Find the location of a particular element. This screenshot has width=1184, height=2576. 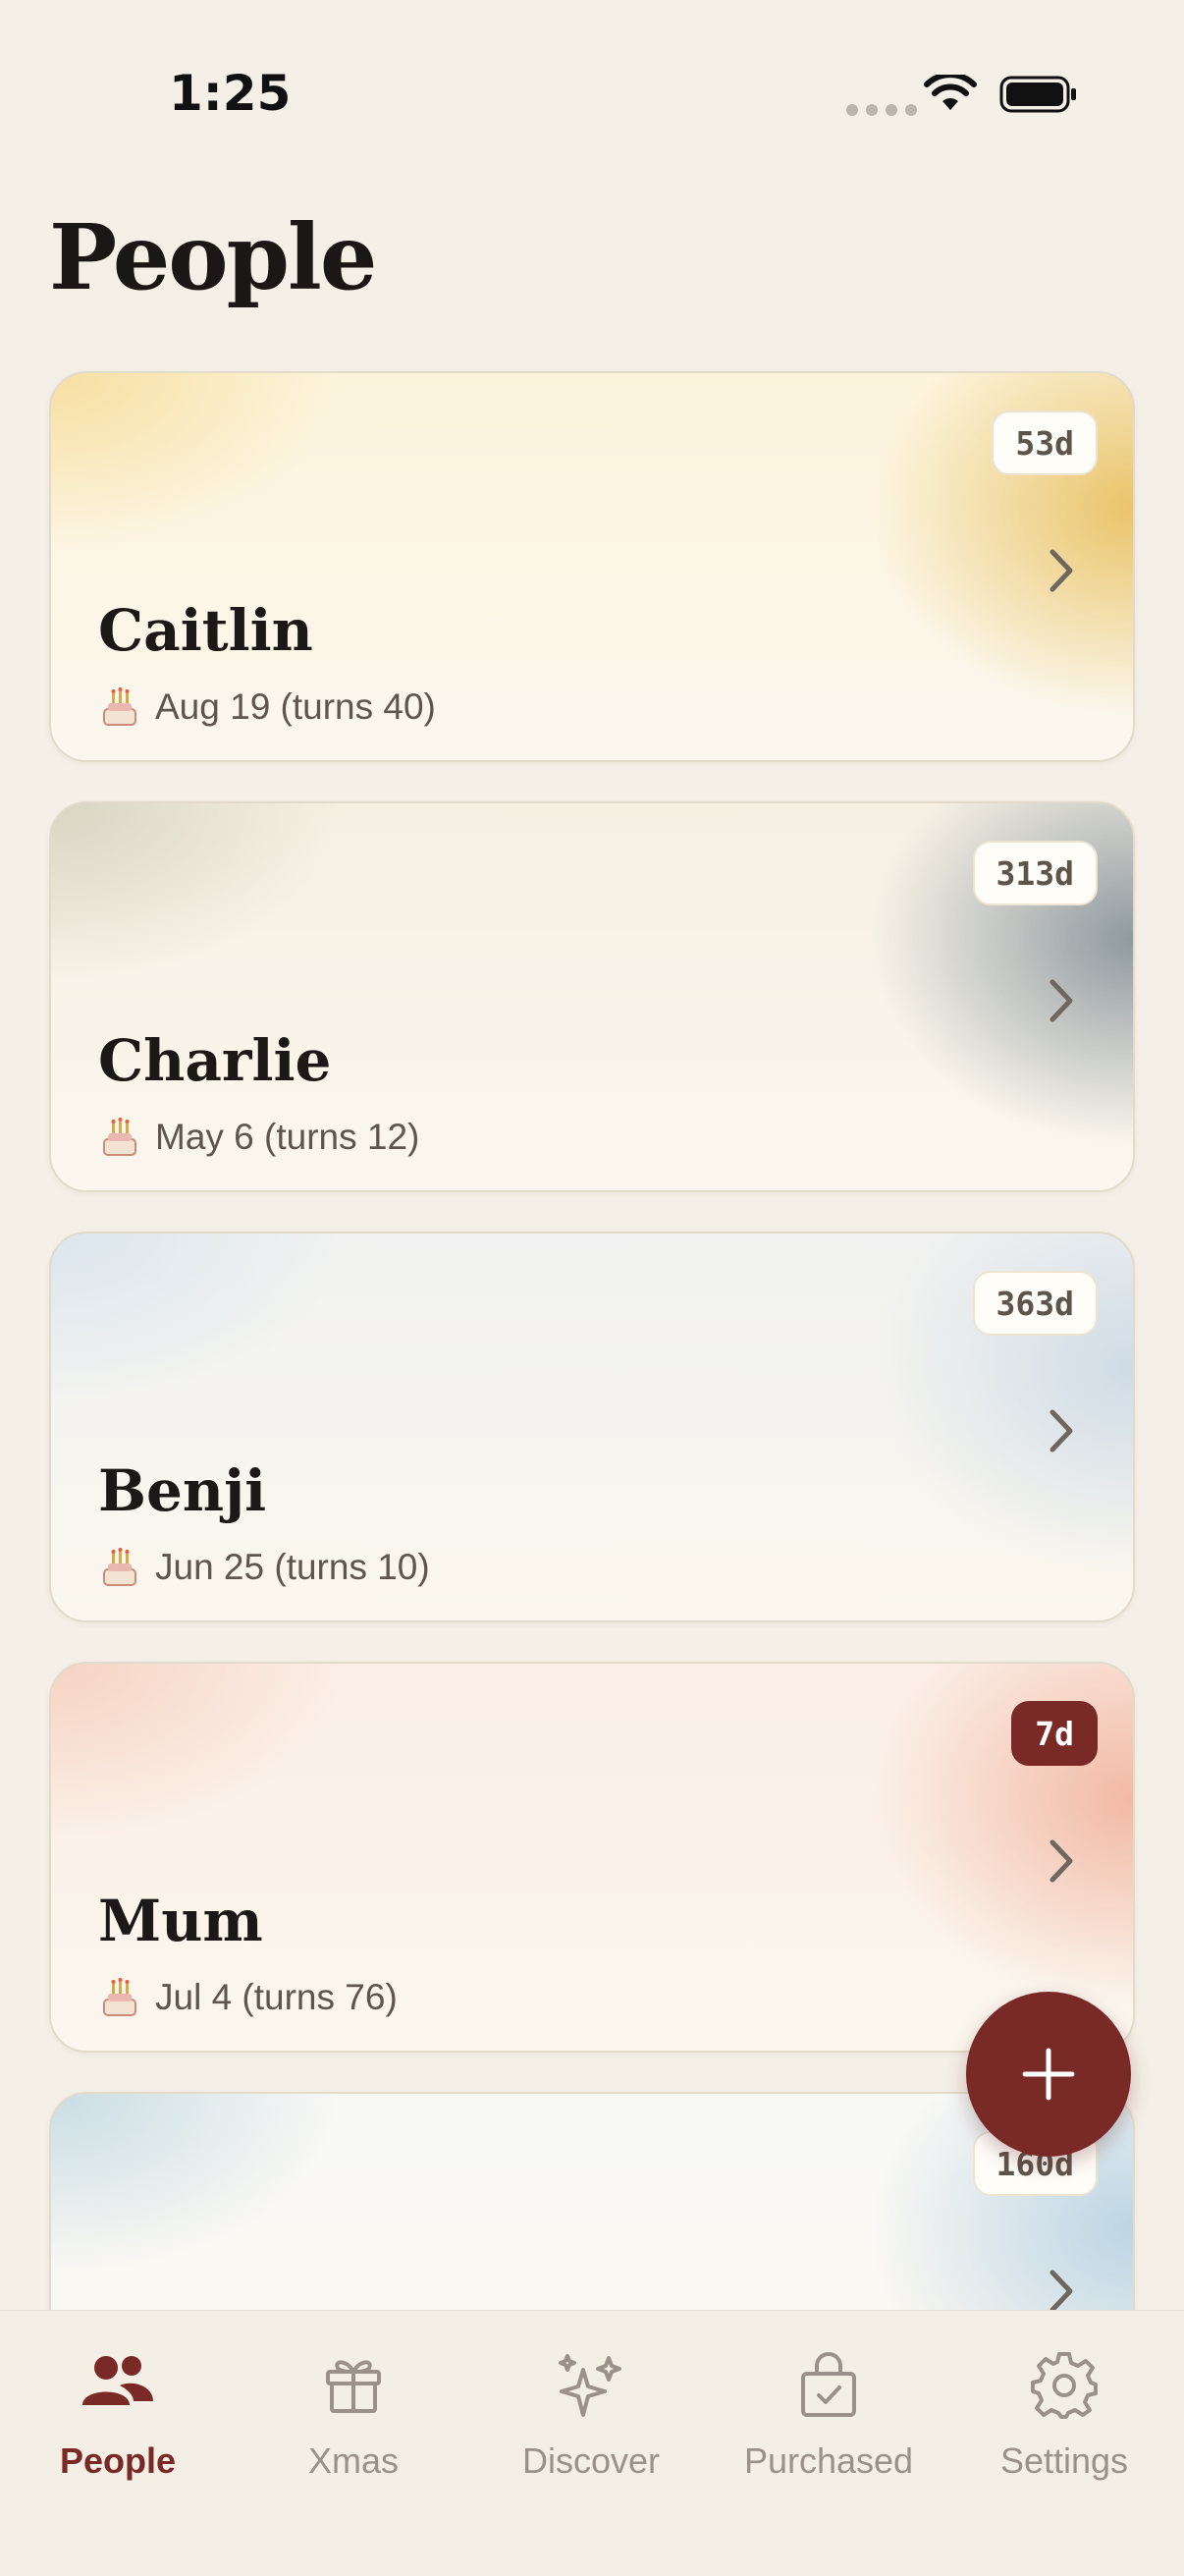

tab-settings: Settings is located at coordinates (1064, 2409).